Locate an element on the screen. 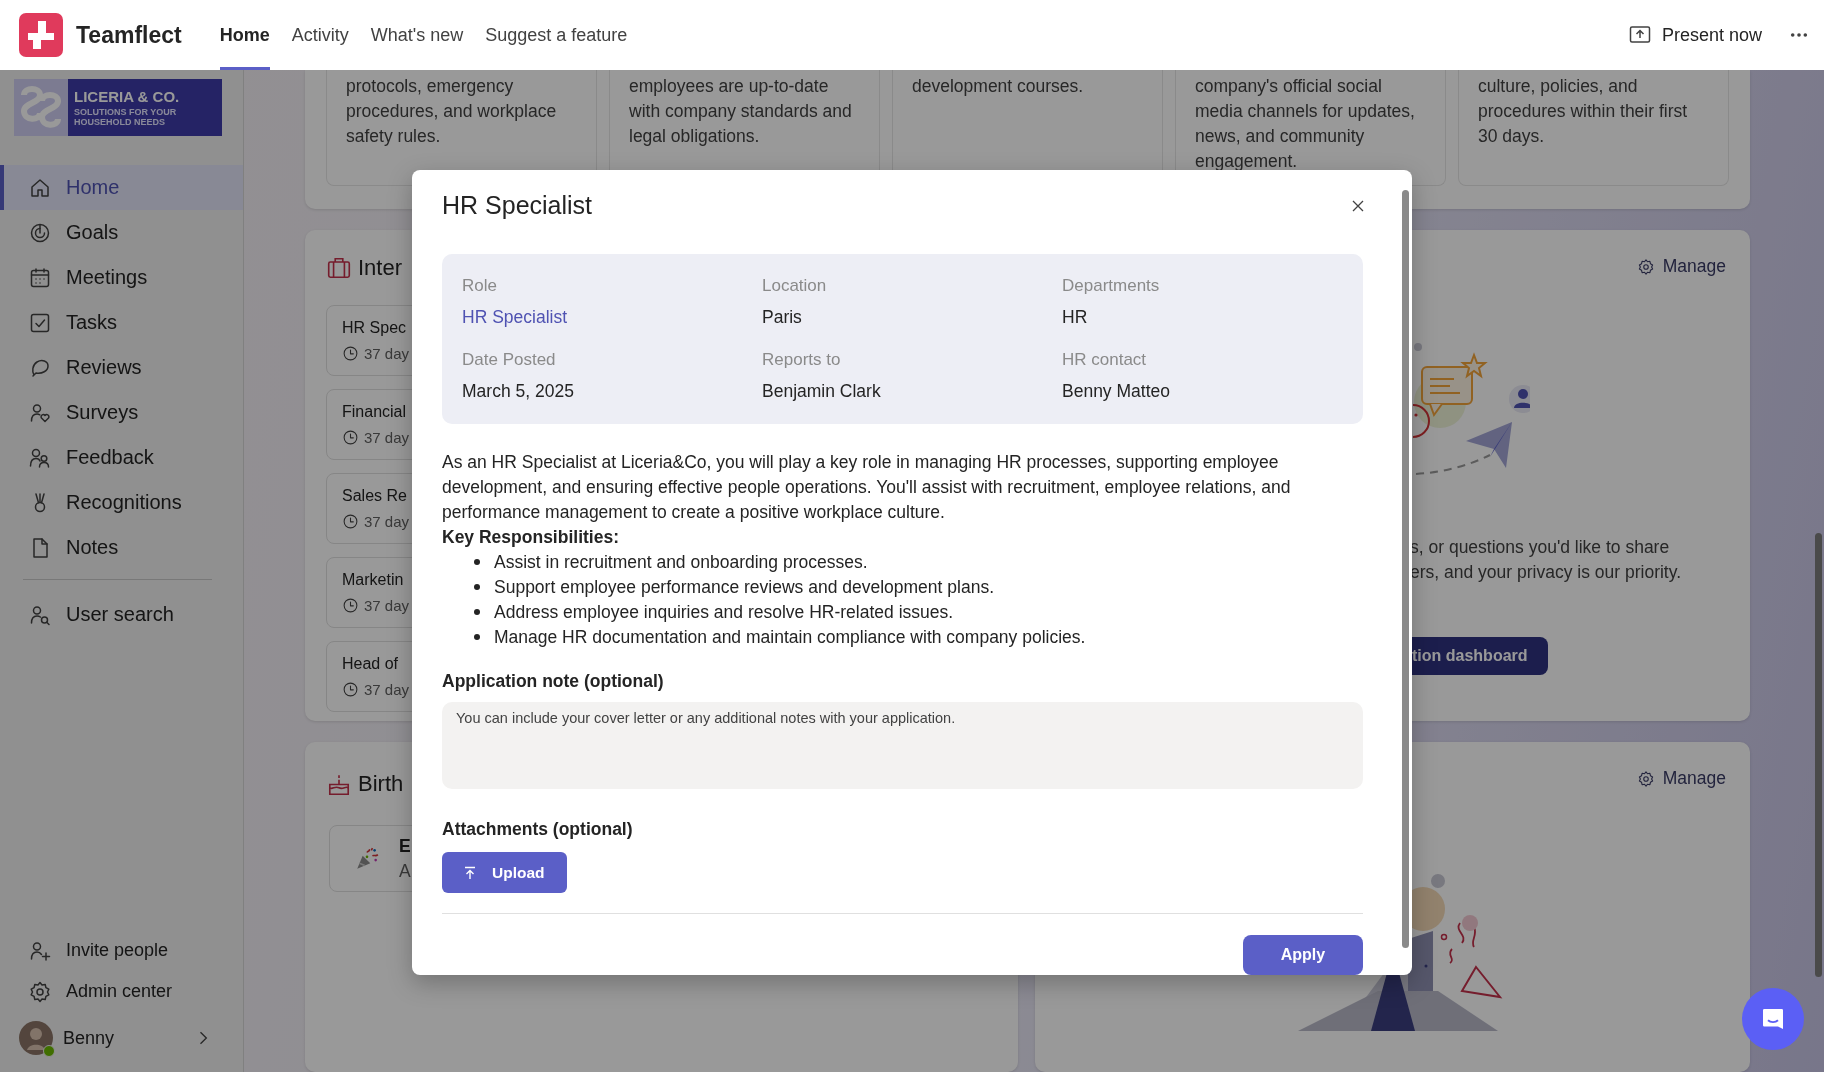 The width and height of the screenshot is (1824, 1072). job-title: Financial is located at coordinates (374, 412).